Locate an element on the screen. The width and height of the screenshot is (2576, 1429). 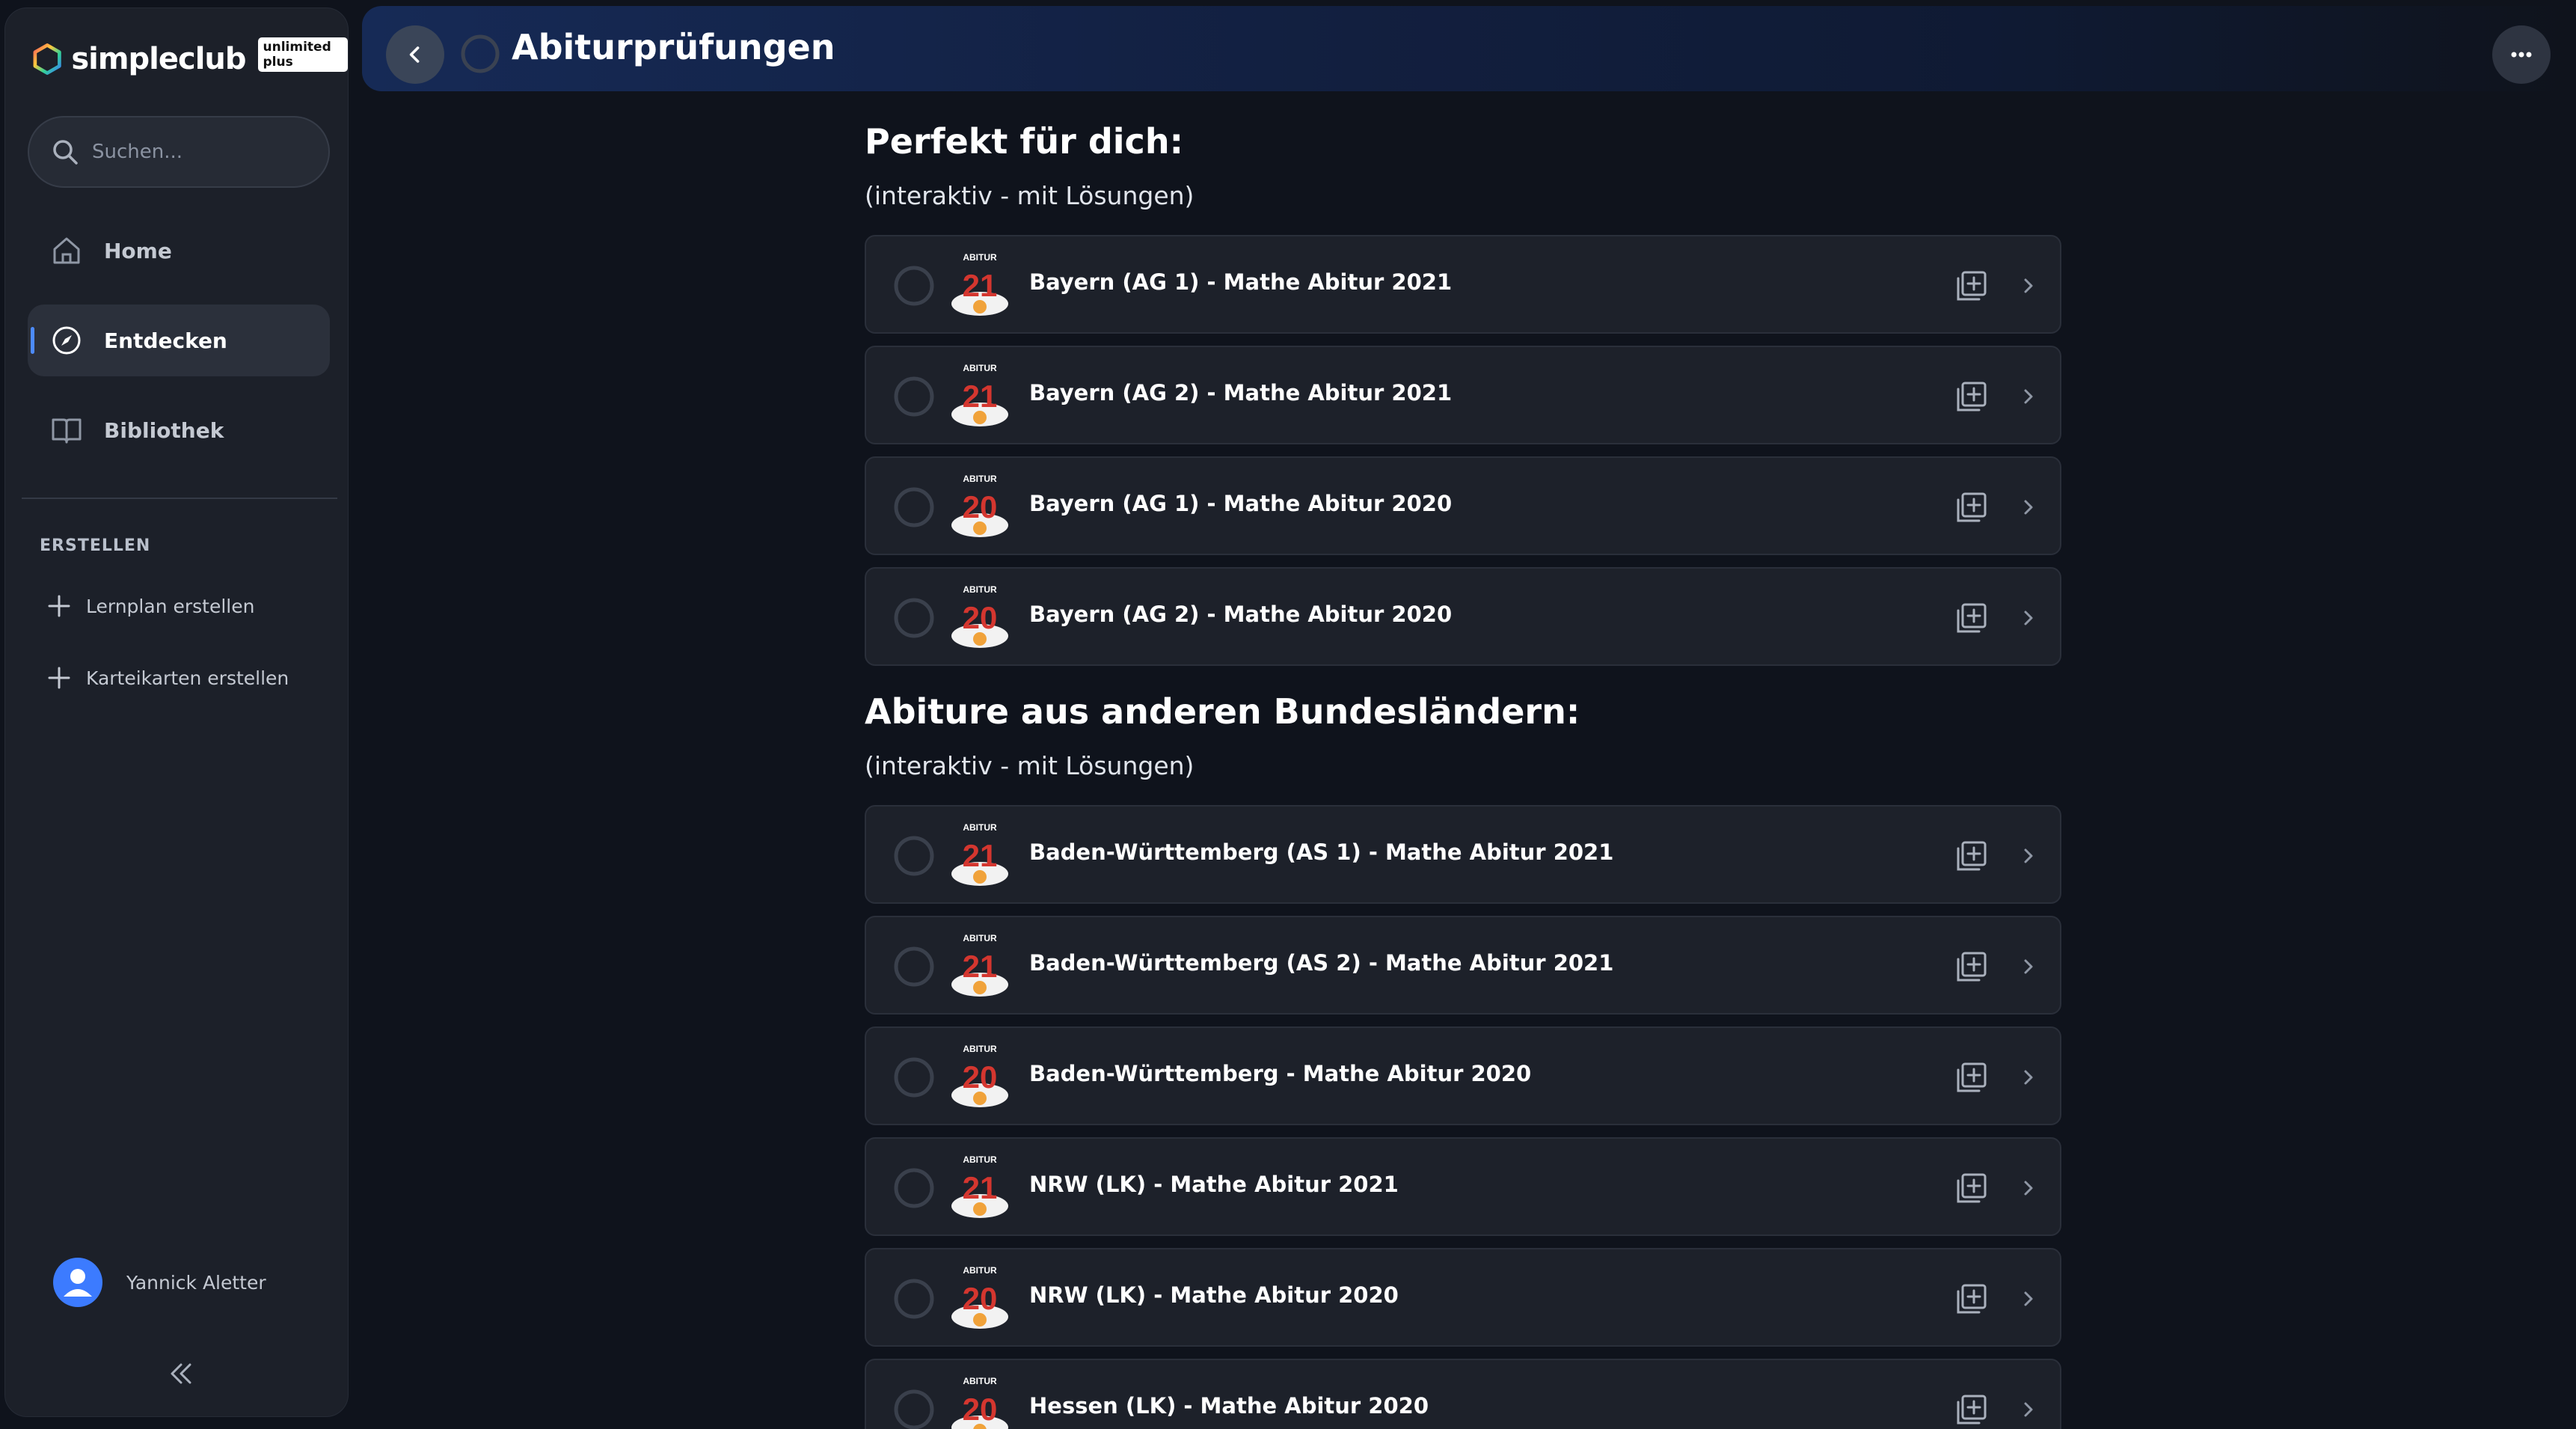
list-item: ABITUR 20 NRW (LK) - Mathe Abitur 2020 is located at coordinates (1463, 1297).